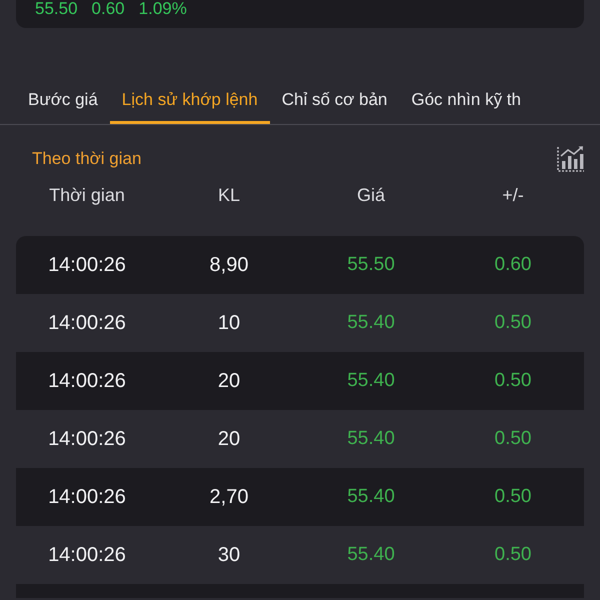 The image size is (600, 600). Describe the element at coordinates (513, 195) in the screenshot. I see `column-header: +/-` at that location.